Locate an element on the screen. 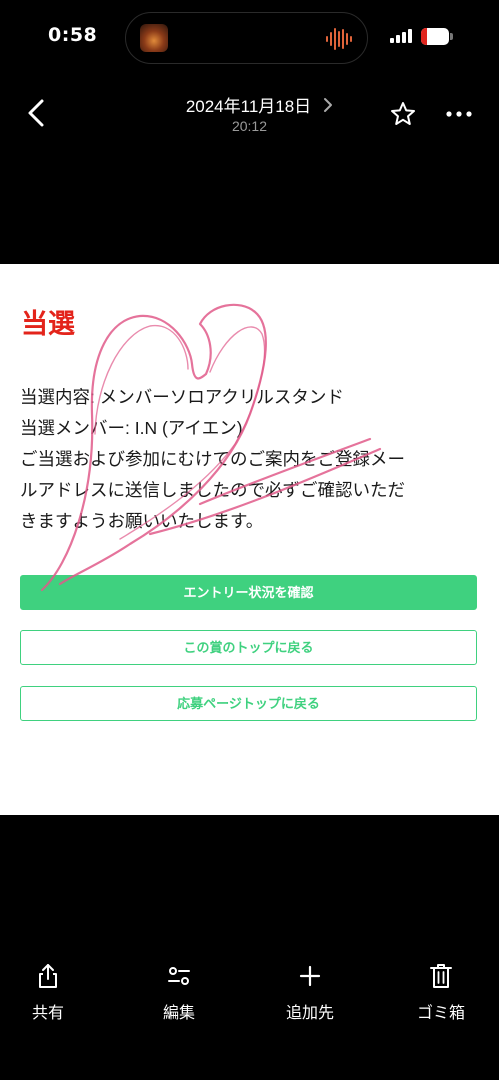 The height and width of the screenshot is (1080, 499). chevron-right-icon is located at coordinates (328, 104).